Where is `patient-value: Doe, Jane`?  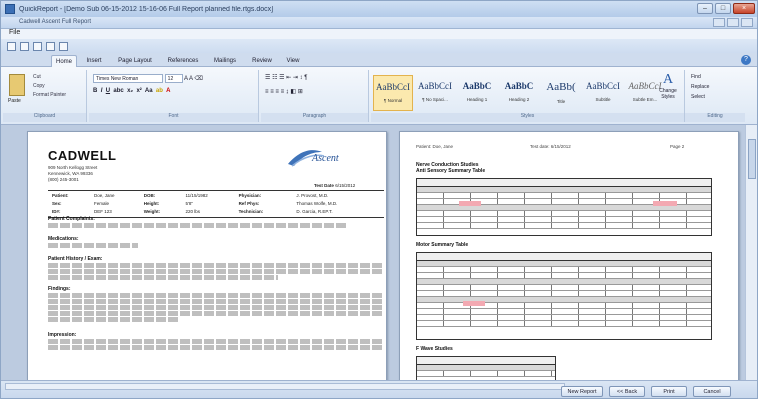
patient-value: Doe, Jane is located at coordinates (104, 195).